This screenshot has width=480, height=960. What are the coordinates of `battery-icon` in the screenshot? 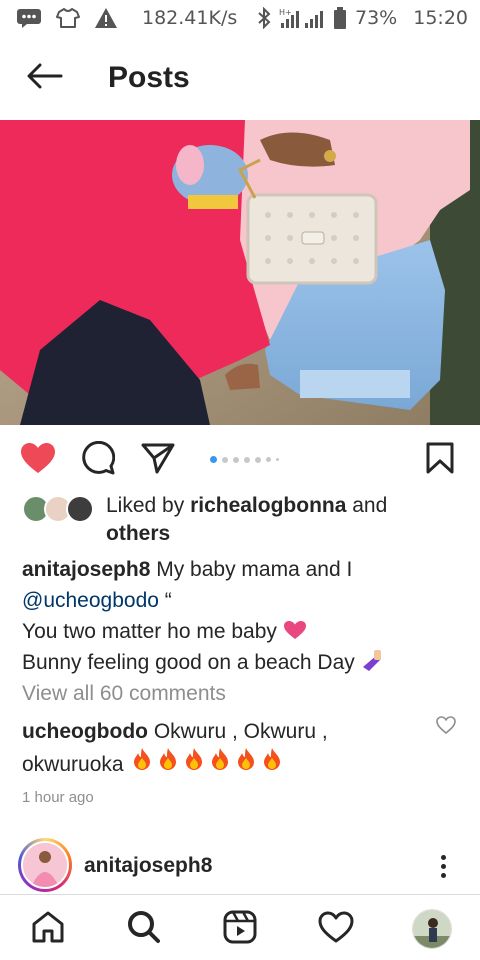 It's located at (340, 18).